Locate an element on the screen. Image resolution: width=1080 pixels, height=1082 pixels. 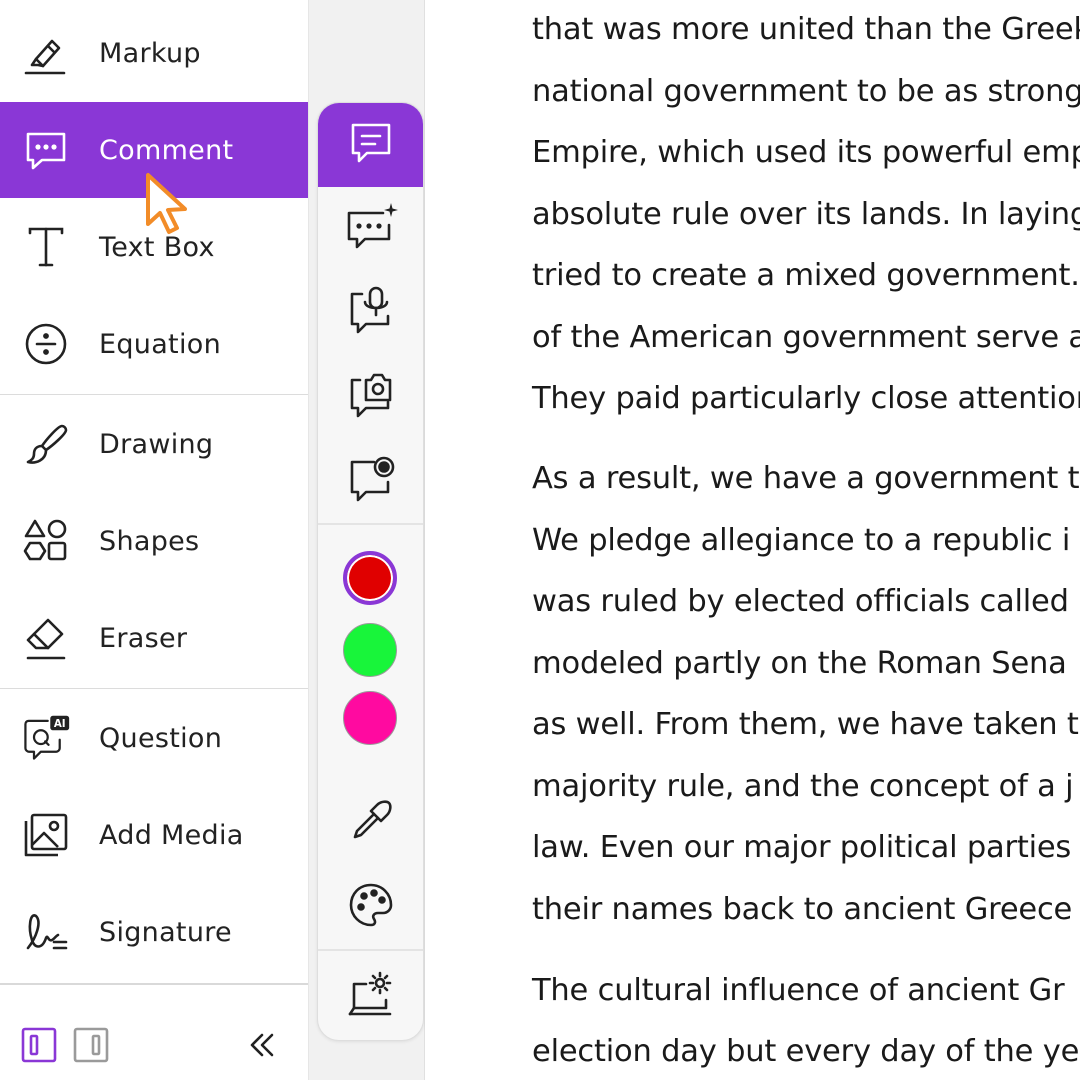
dock-right-icon is located at coordinates (91, 1045).